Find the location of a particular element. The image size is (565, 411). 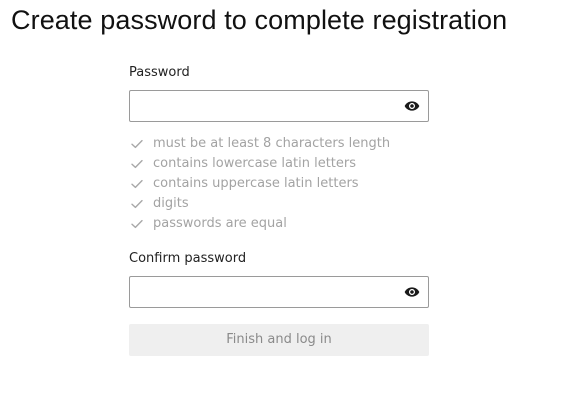

requirement-text: contains lowercase latin letters is located at coordinates (255, 163).